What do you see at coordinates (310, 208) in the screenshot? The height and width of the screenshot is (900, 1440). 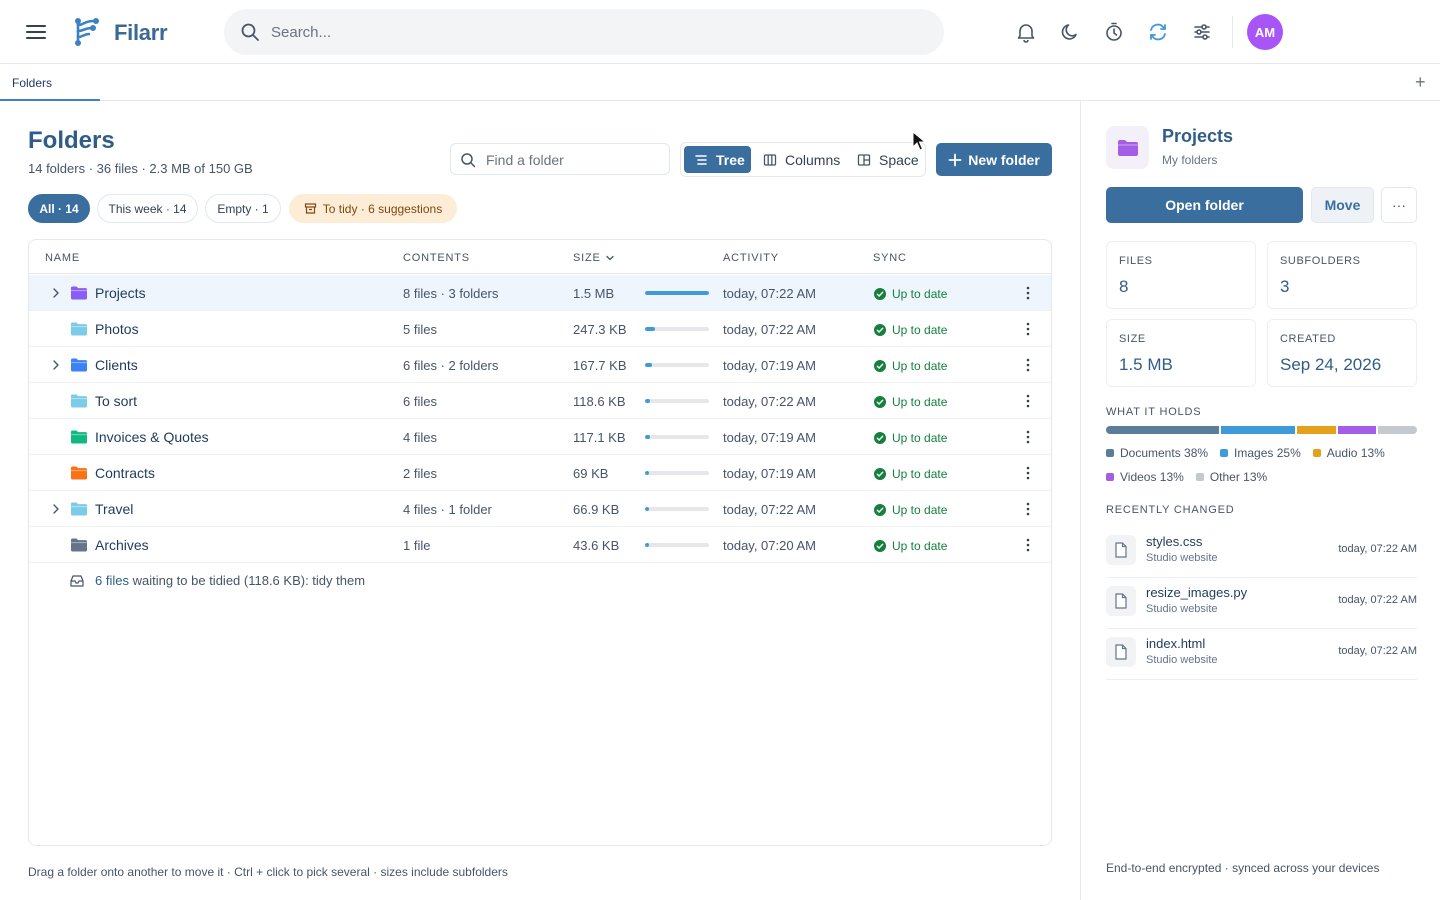 I see `box-icon` at bounding box center [310, 208].